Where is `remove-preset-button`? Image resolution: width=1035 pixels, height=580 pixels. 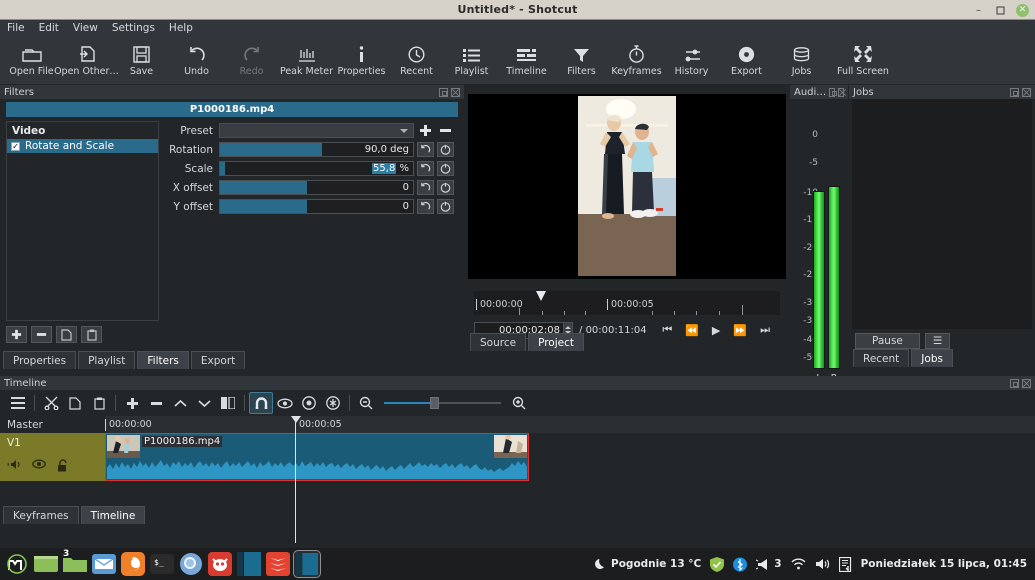
remove-preset-button is located at coordinates (445, 130).